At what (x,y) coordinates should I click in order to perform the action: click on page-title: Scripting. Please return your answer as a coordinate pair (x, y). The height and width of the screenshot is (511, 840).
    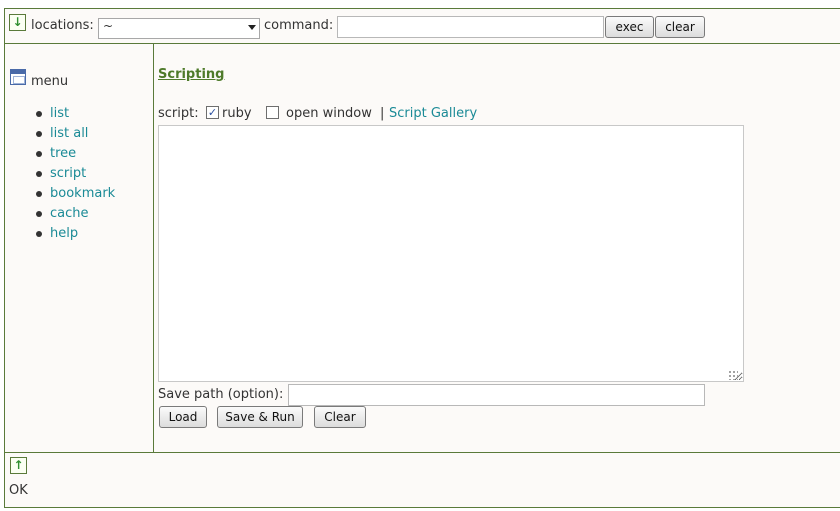
    Looking at the image, I should click on (191, 74).